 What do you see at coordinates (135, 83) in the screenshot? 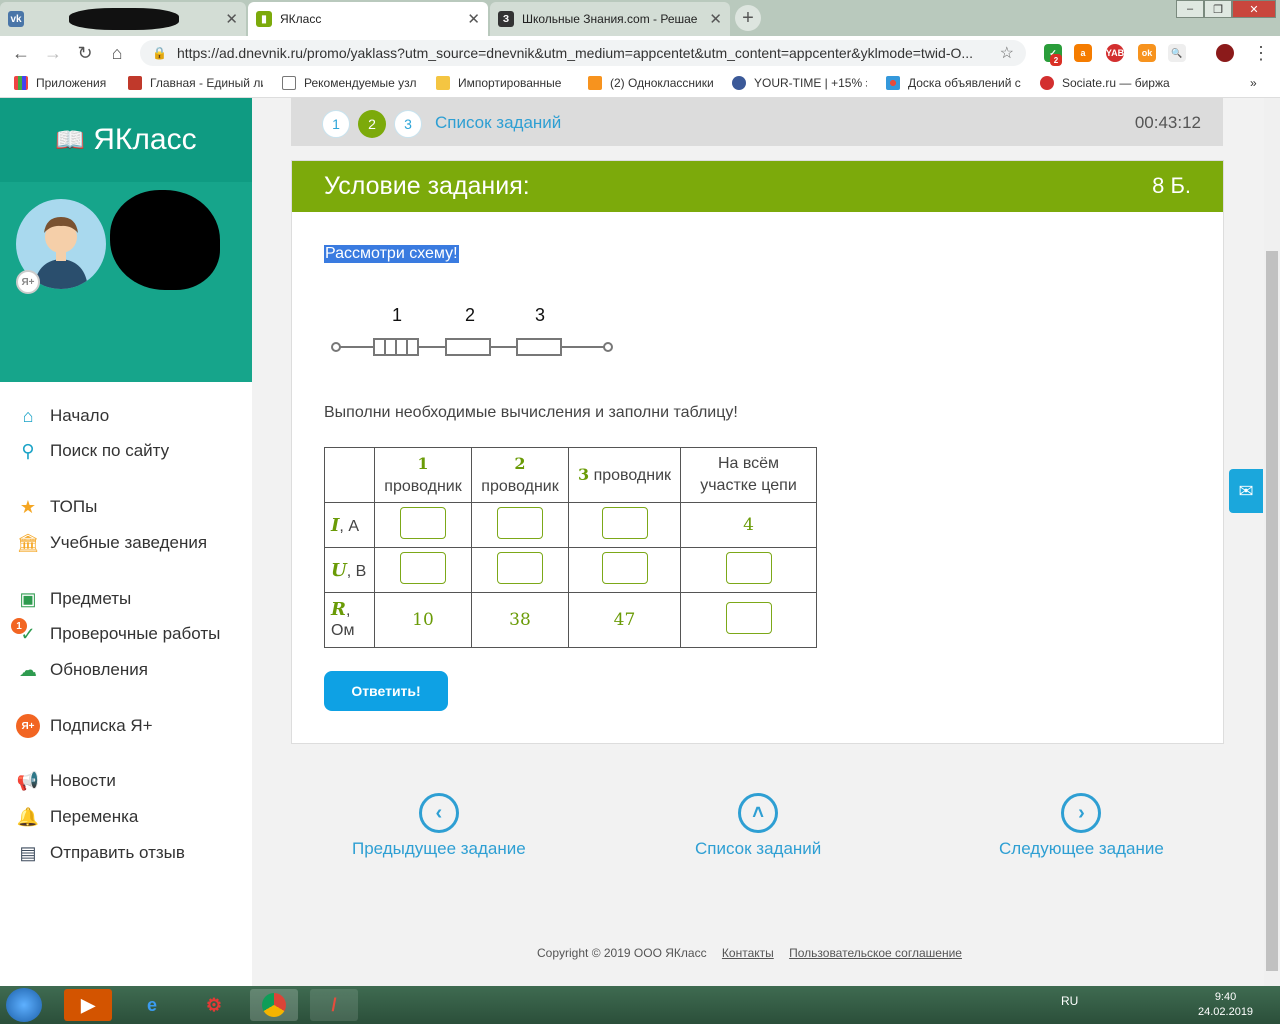
I see `bookmark-icon` at bounding box center [135, 83].